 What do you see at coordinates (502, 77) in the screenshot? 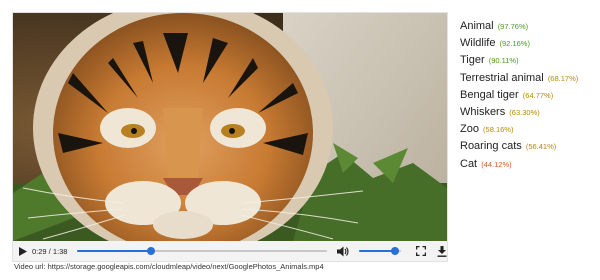
I see `label-name: Terrestrial animal` at bounding box center [502, 77].